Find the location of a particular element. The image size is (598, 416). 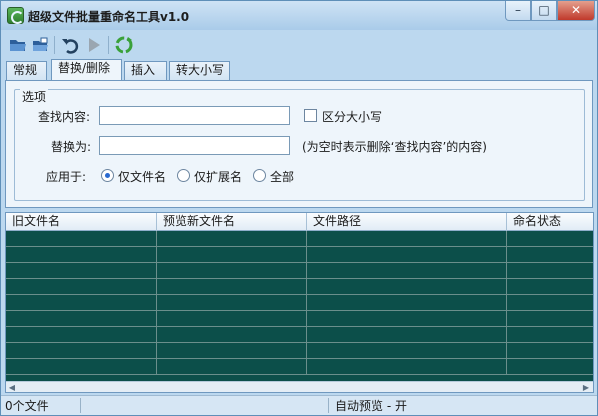

column-header-old-name: 旧文件名 is located at coordinates (81, 222).